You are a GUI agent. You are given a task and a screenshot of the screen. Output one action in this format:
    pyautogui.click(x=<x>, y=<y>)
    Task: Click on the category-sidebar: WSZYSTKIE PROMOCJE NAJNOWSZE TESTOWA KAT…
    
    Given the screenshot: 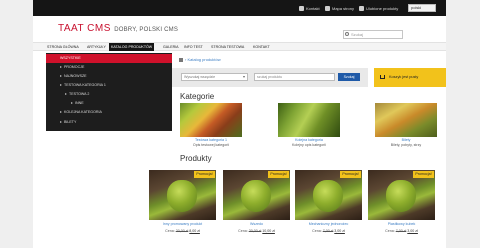 What is the action you would take?
    pyautogui.click(x=109, y=92)
    